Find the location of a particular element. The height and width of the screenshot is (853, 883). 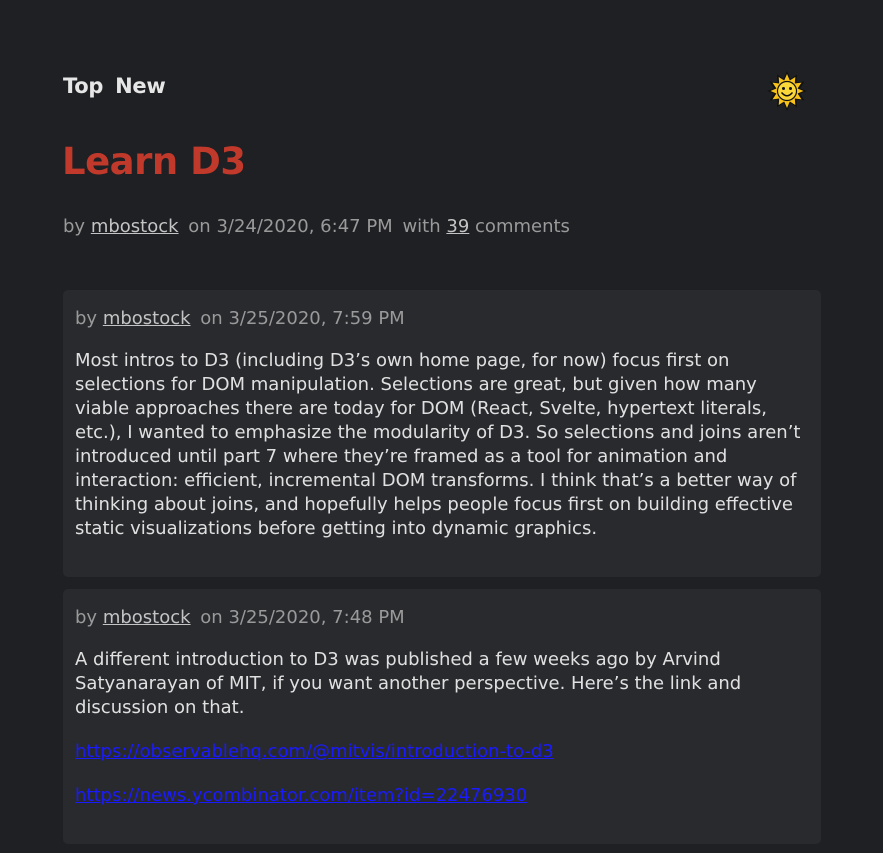

comment-meta: by mbostock on 3/25/2020, 7:59 PM is located at coordinates (442, 318).